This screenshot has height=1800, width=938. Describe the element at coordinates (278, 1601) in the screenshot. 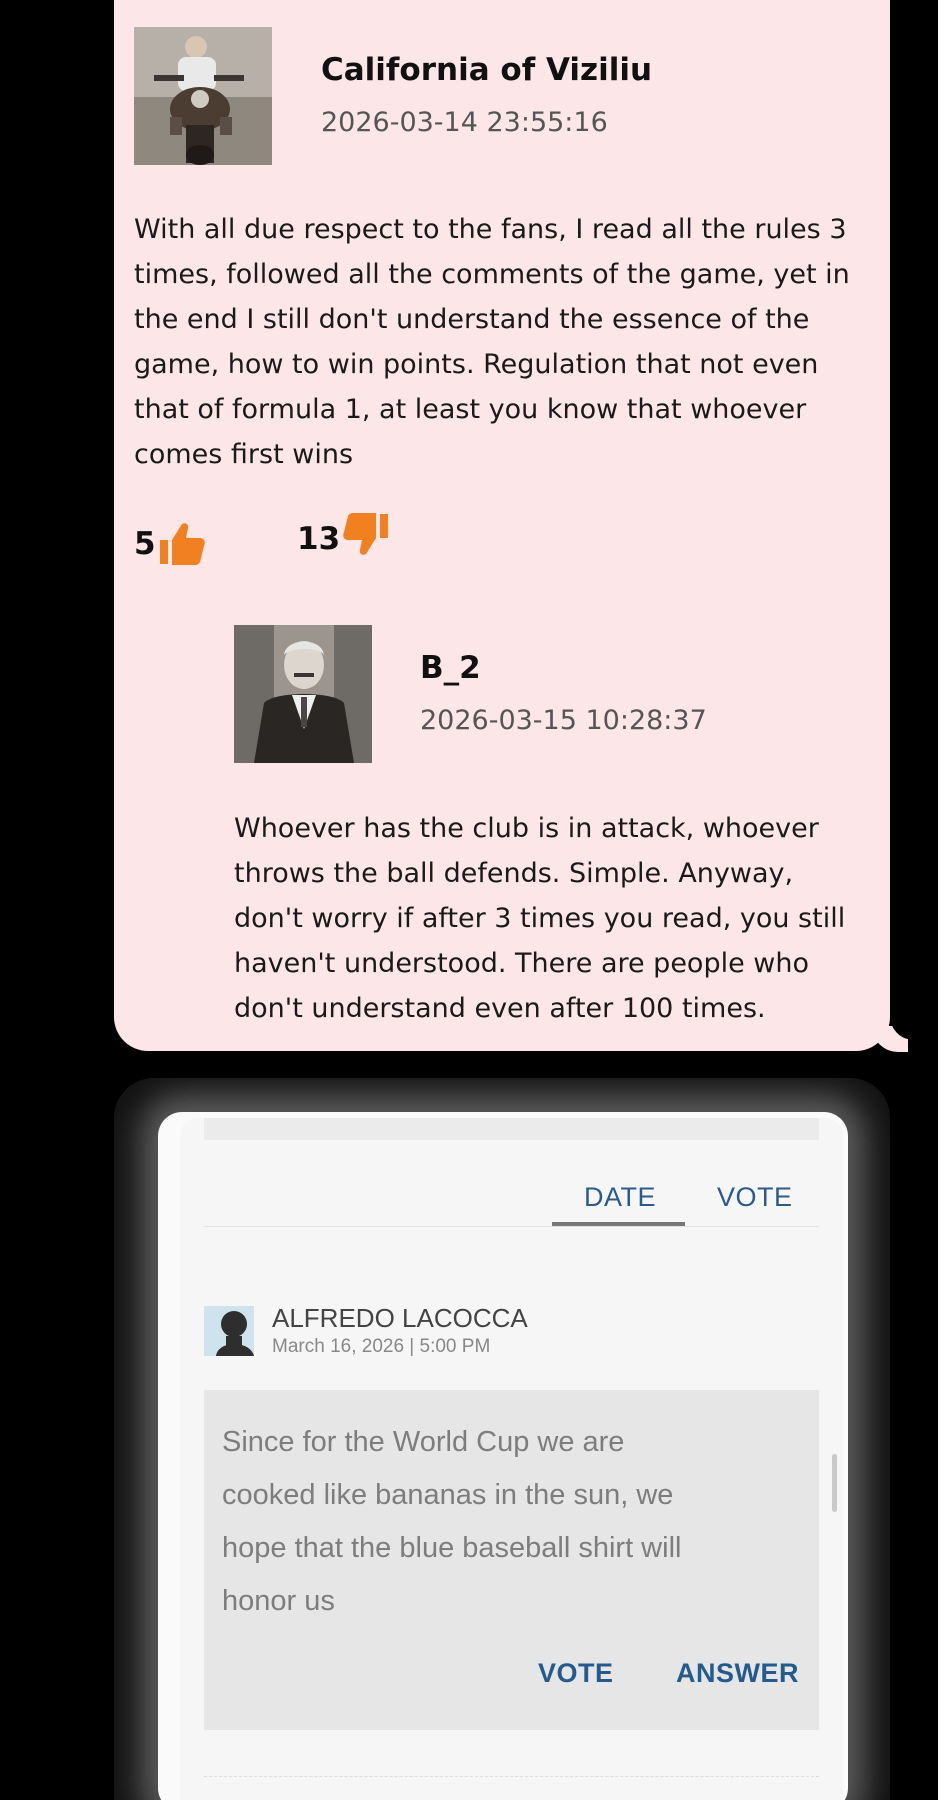

I see `comment-text-line: honor us` at that location.